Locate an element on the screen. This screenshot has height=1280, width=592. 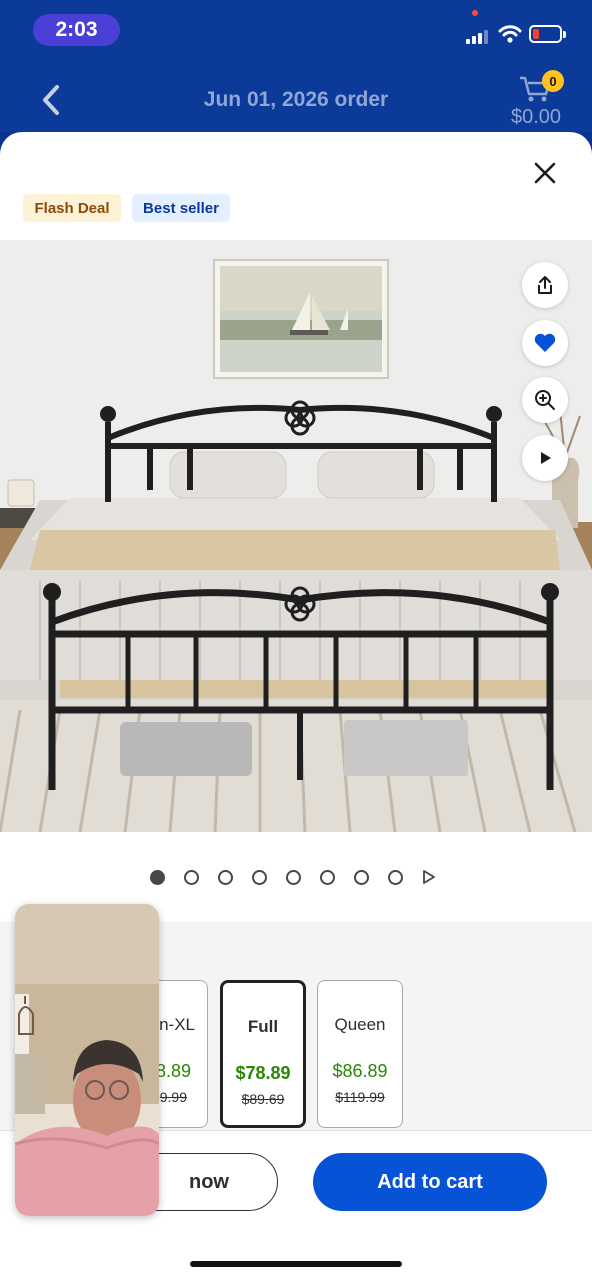
flash-deal-badge: Flash Deal is located at coordinates (72, 208).